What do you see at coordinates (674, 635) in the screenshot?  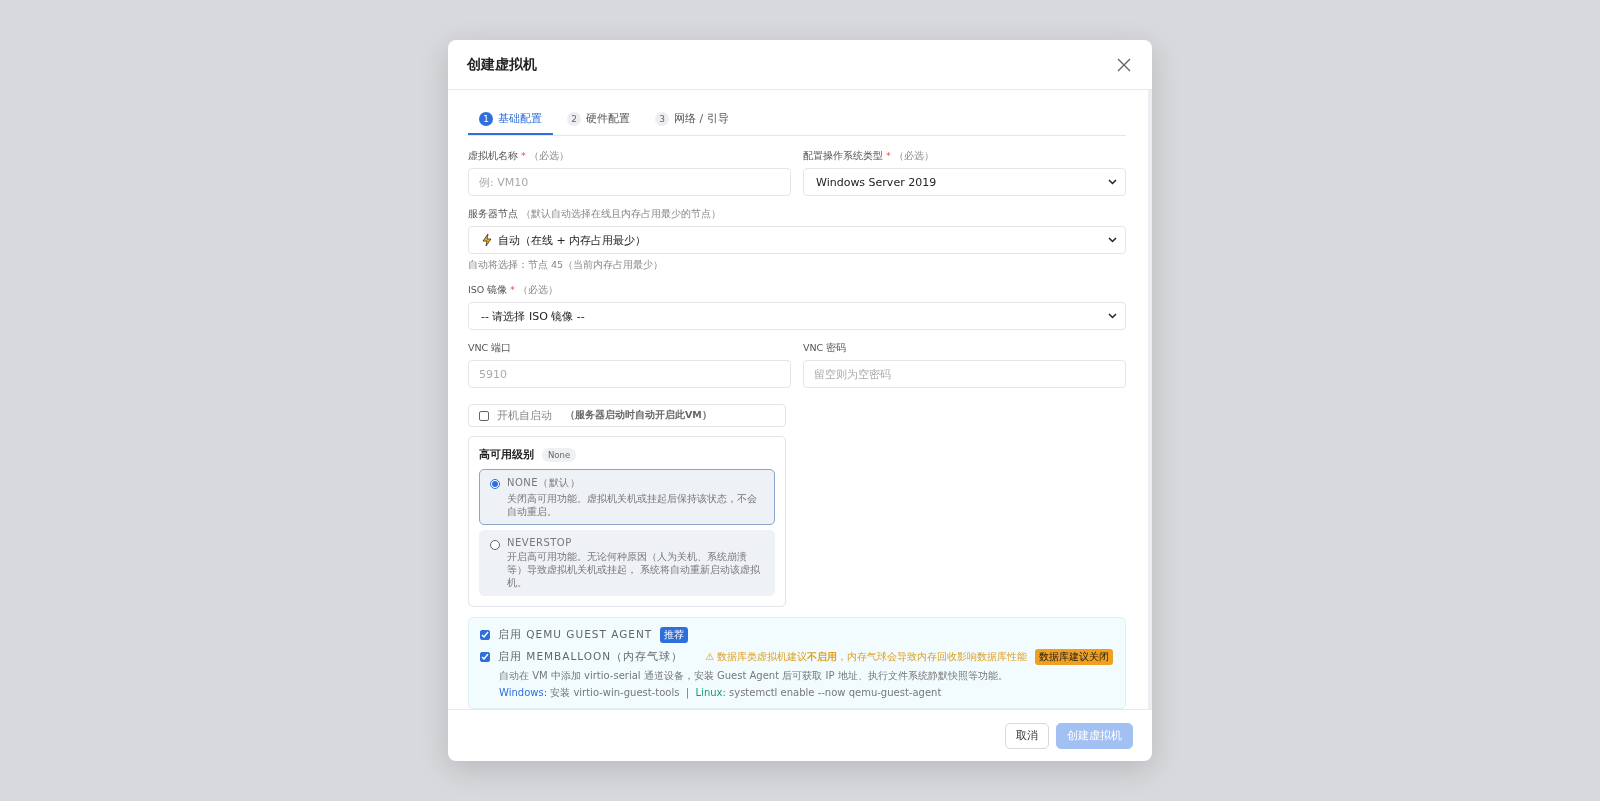 I see `recommend-badge: 推荐` at bounding box center [674, 635].